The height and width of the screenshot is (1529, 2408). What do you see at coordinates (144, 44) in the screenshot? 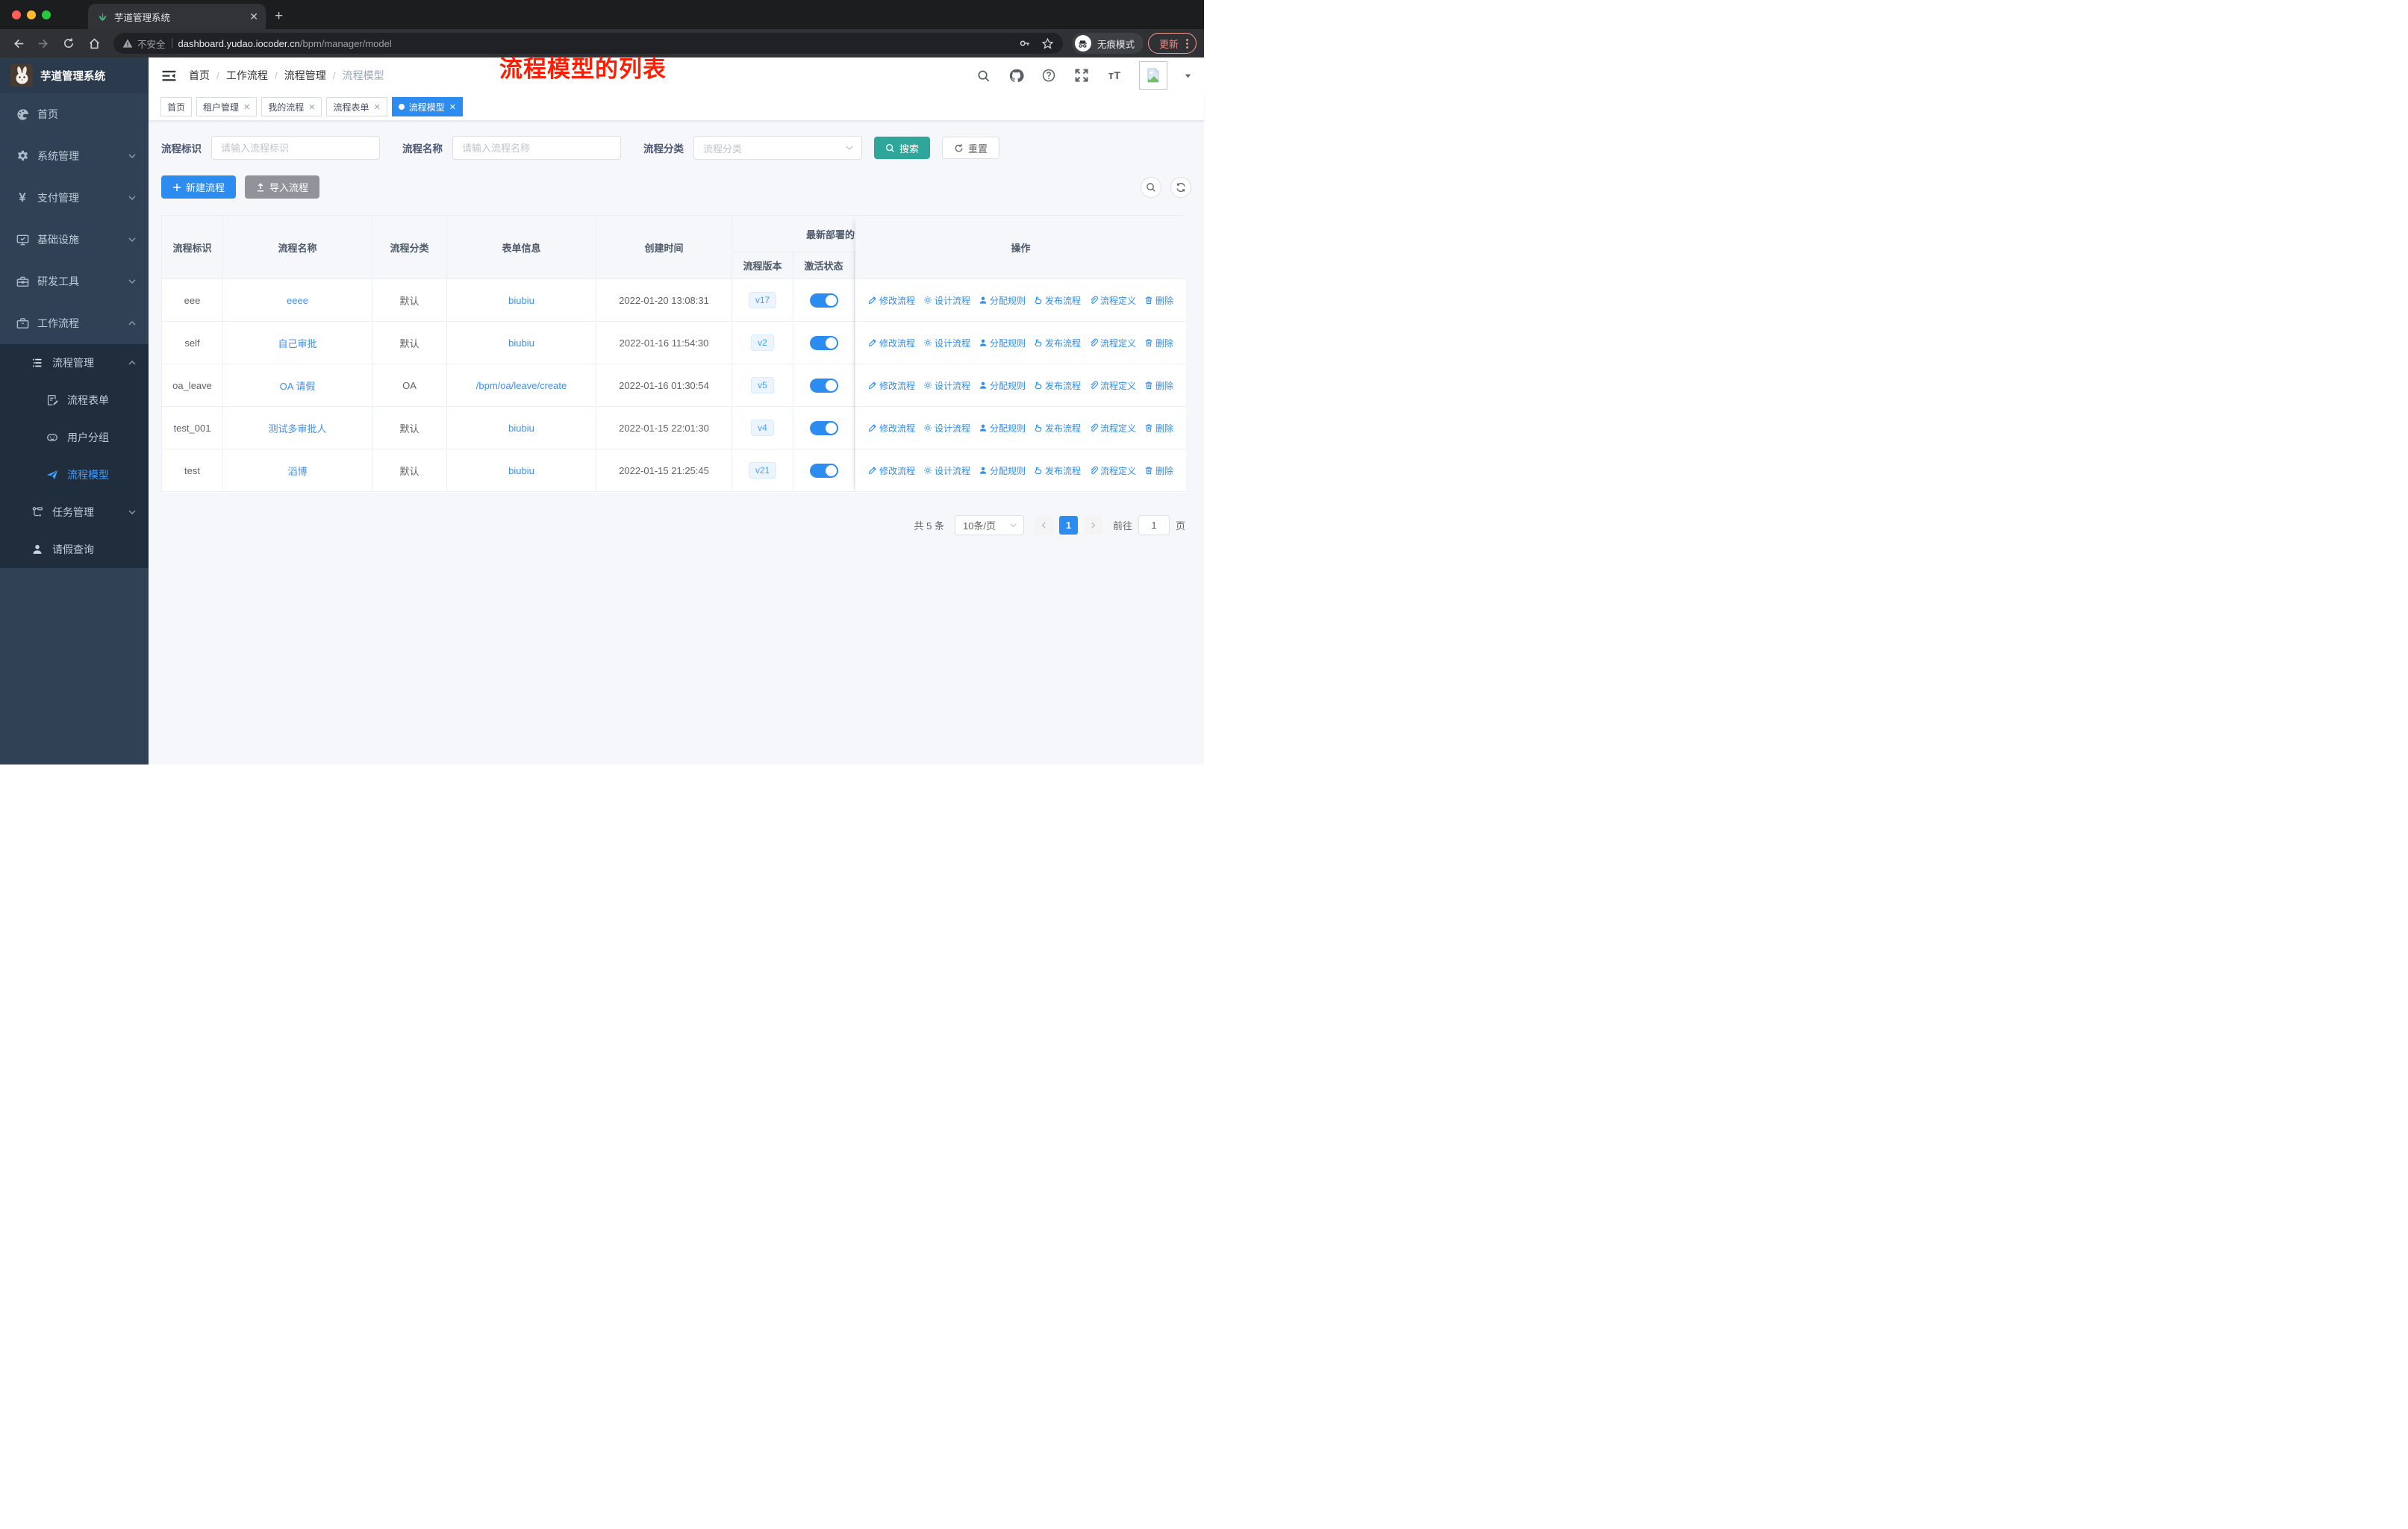
I see `security-warning: 不安全` at bounding box center [144, 44].